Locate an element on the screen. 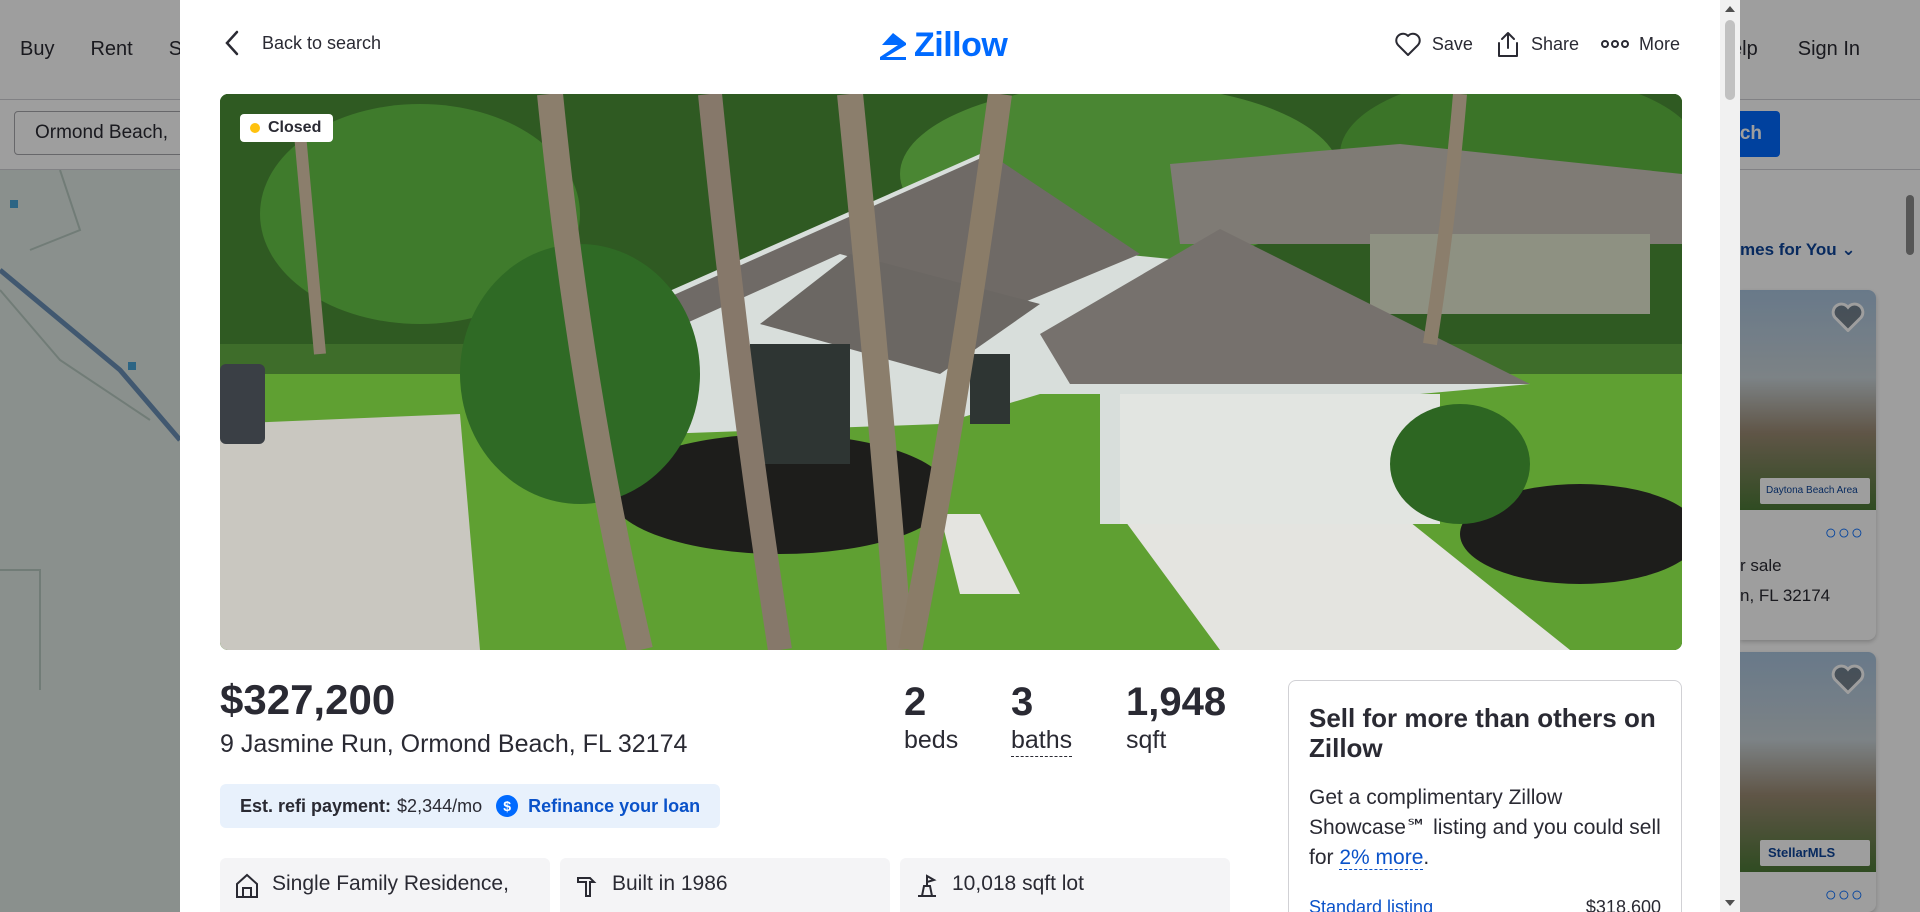 This screenshot has width=1920, height=912. sqft-label: sqft is located at coordinates (1146, 740).